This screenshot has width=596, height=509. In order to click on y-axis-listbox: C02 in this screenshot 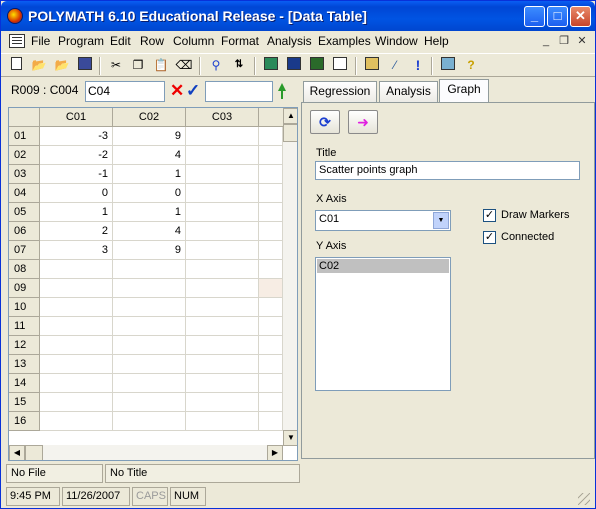, I will do `click(383, 324)`.